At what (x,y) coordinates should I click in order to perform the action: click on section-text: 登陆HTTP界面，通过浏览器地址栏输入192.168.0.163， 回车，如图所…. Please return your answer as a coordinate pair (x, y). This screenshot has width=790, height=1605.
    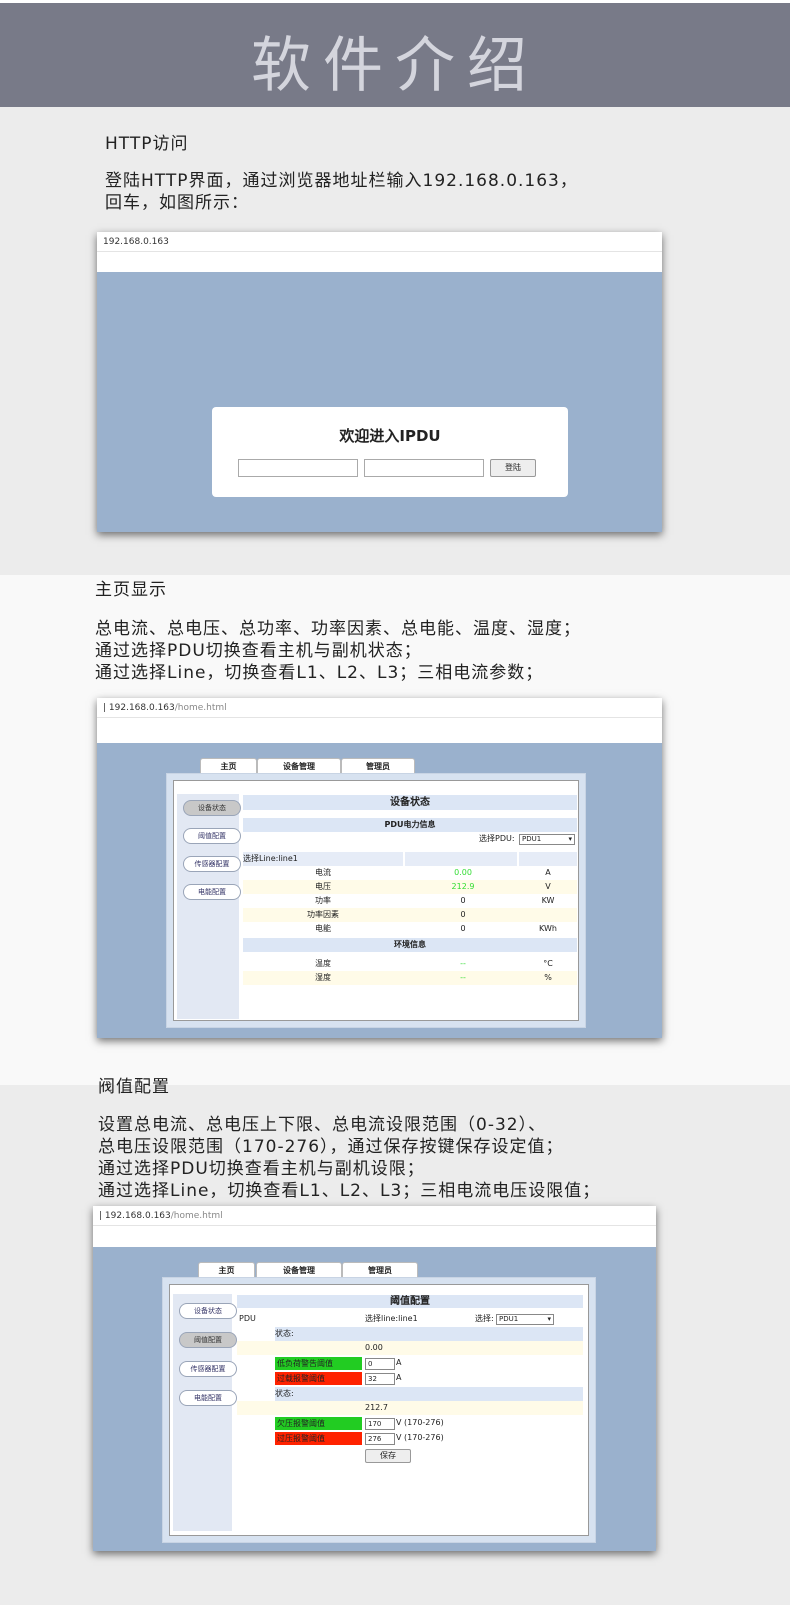
    Looking at the image, I should click on (341, 192).